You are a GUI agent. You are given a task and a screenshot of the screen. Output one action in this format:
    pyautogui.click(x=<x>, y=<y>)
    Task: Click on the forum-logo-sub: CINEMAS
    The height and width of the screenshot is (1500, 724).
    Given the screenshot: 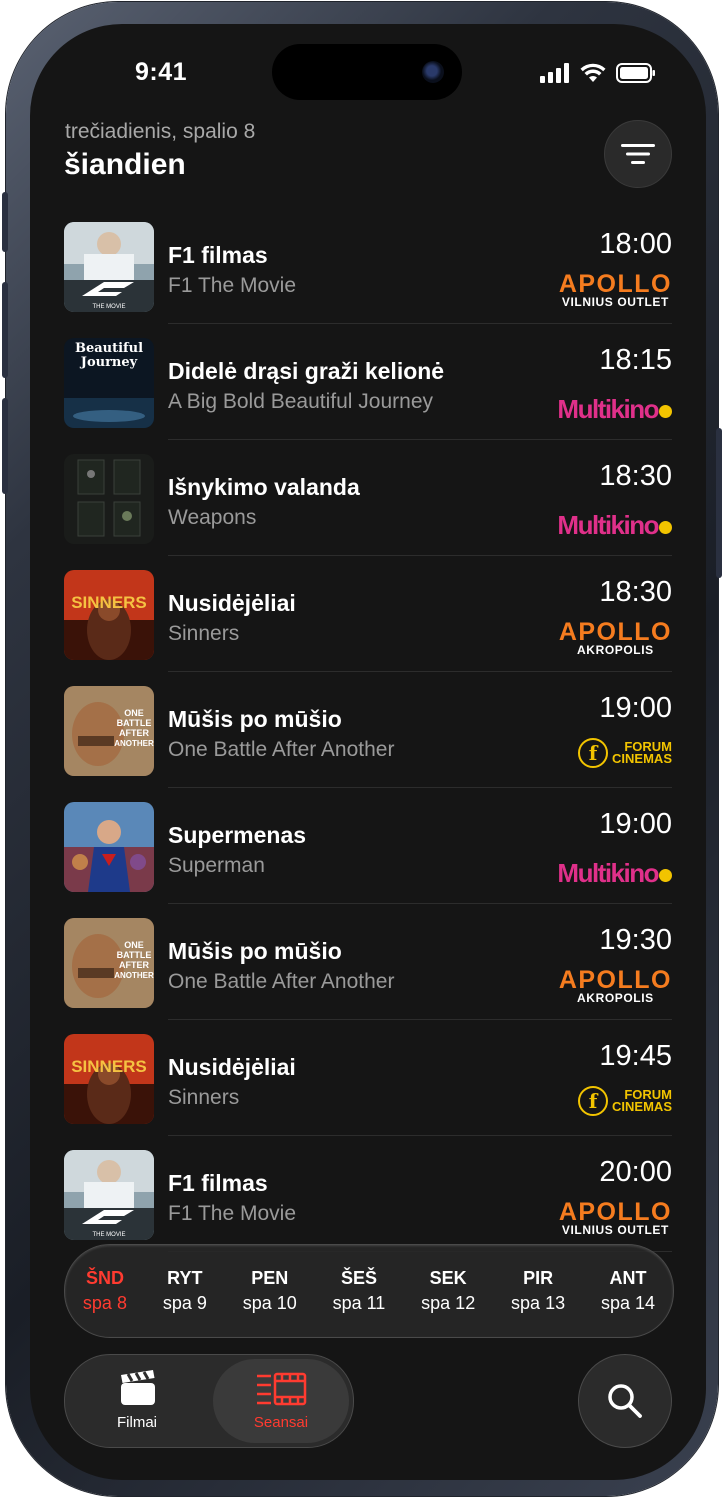 What is the action you would take?
    pyautogui.click(x=642, y=1106)
    